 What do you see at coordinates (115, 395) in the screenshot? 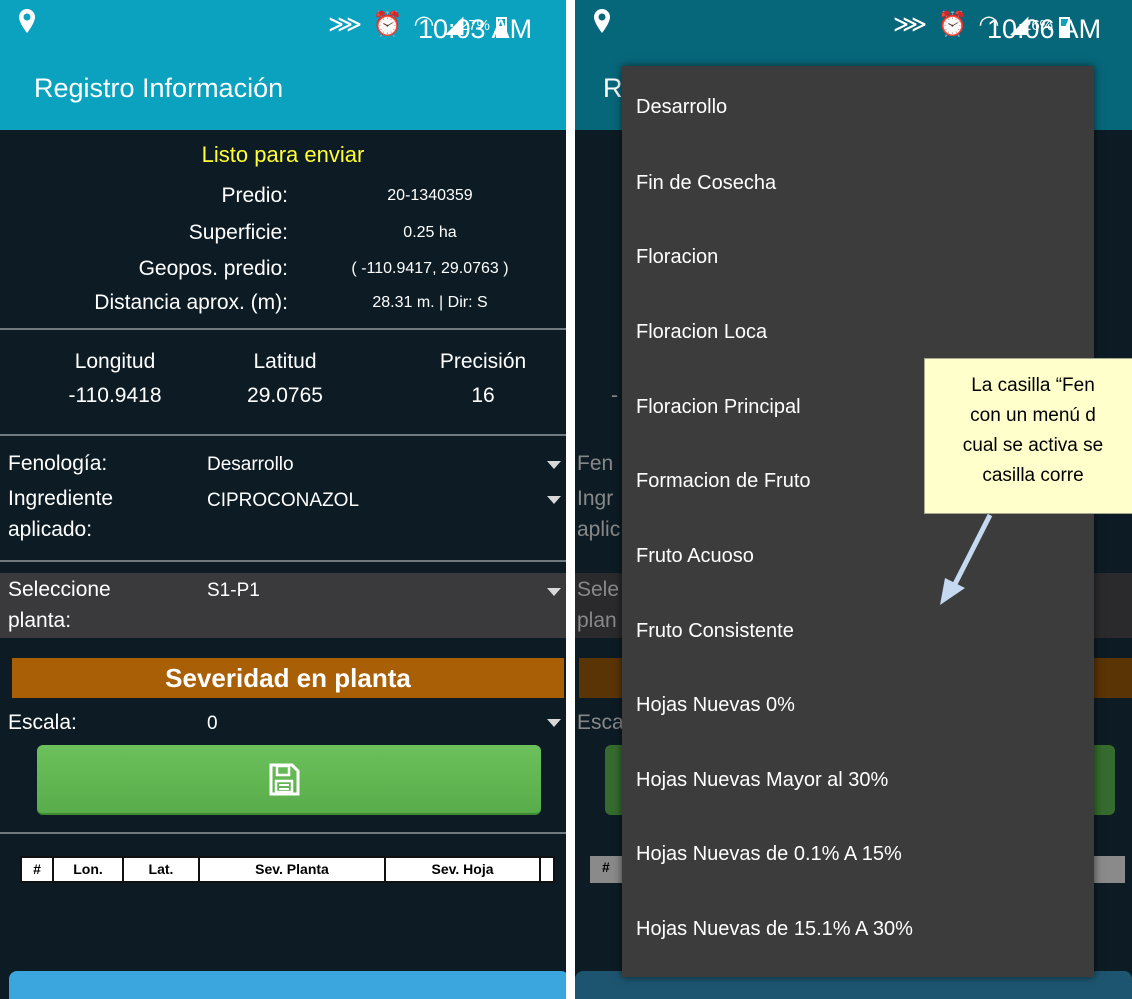
I see `longitud-value: -110.9418` at bounding box center [115, 395].